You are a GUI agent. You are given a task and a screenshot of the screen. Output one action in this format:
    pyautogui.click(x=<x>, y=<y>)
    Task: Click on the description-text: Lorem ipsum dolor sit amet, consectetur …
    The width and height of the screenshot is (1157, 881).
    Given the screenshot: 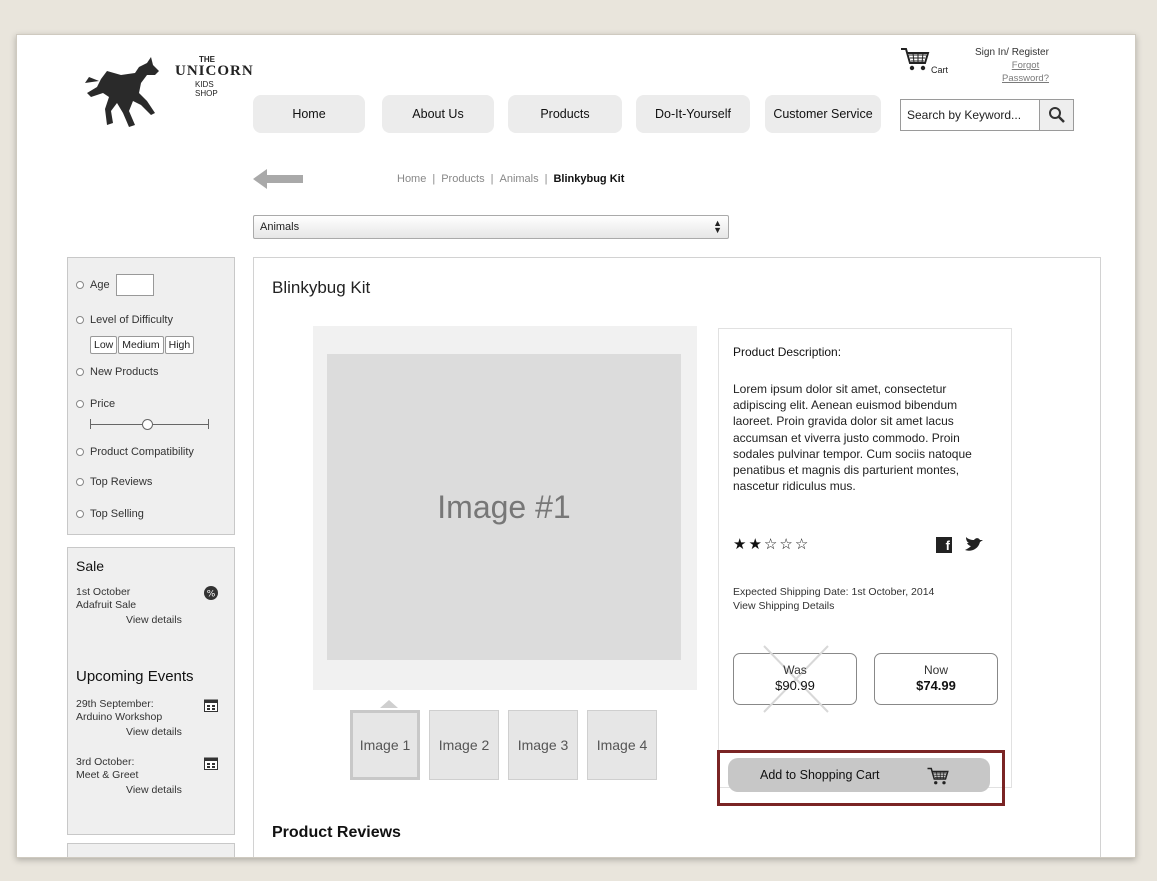 What is the action you would take?
    pyautogui.click(x=852, y=438)
    